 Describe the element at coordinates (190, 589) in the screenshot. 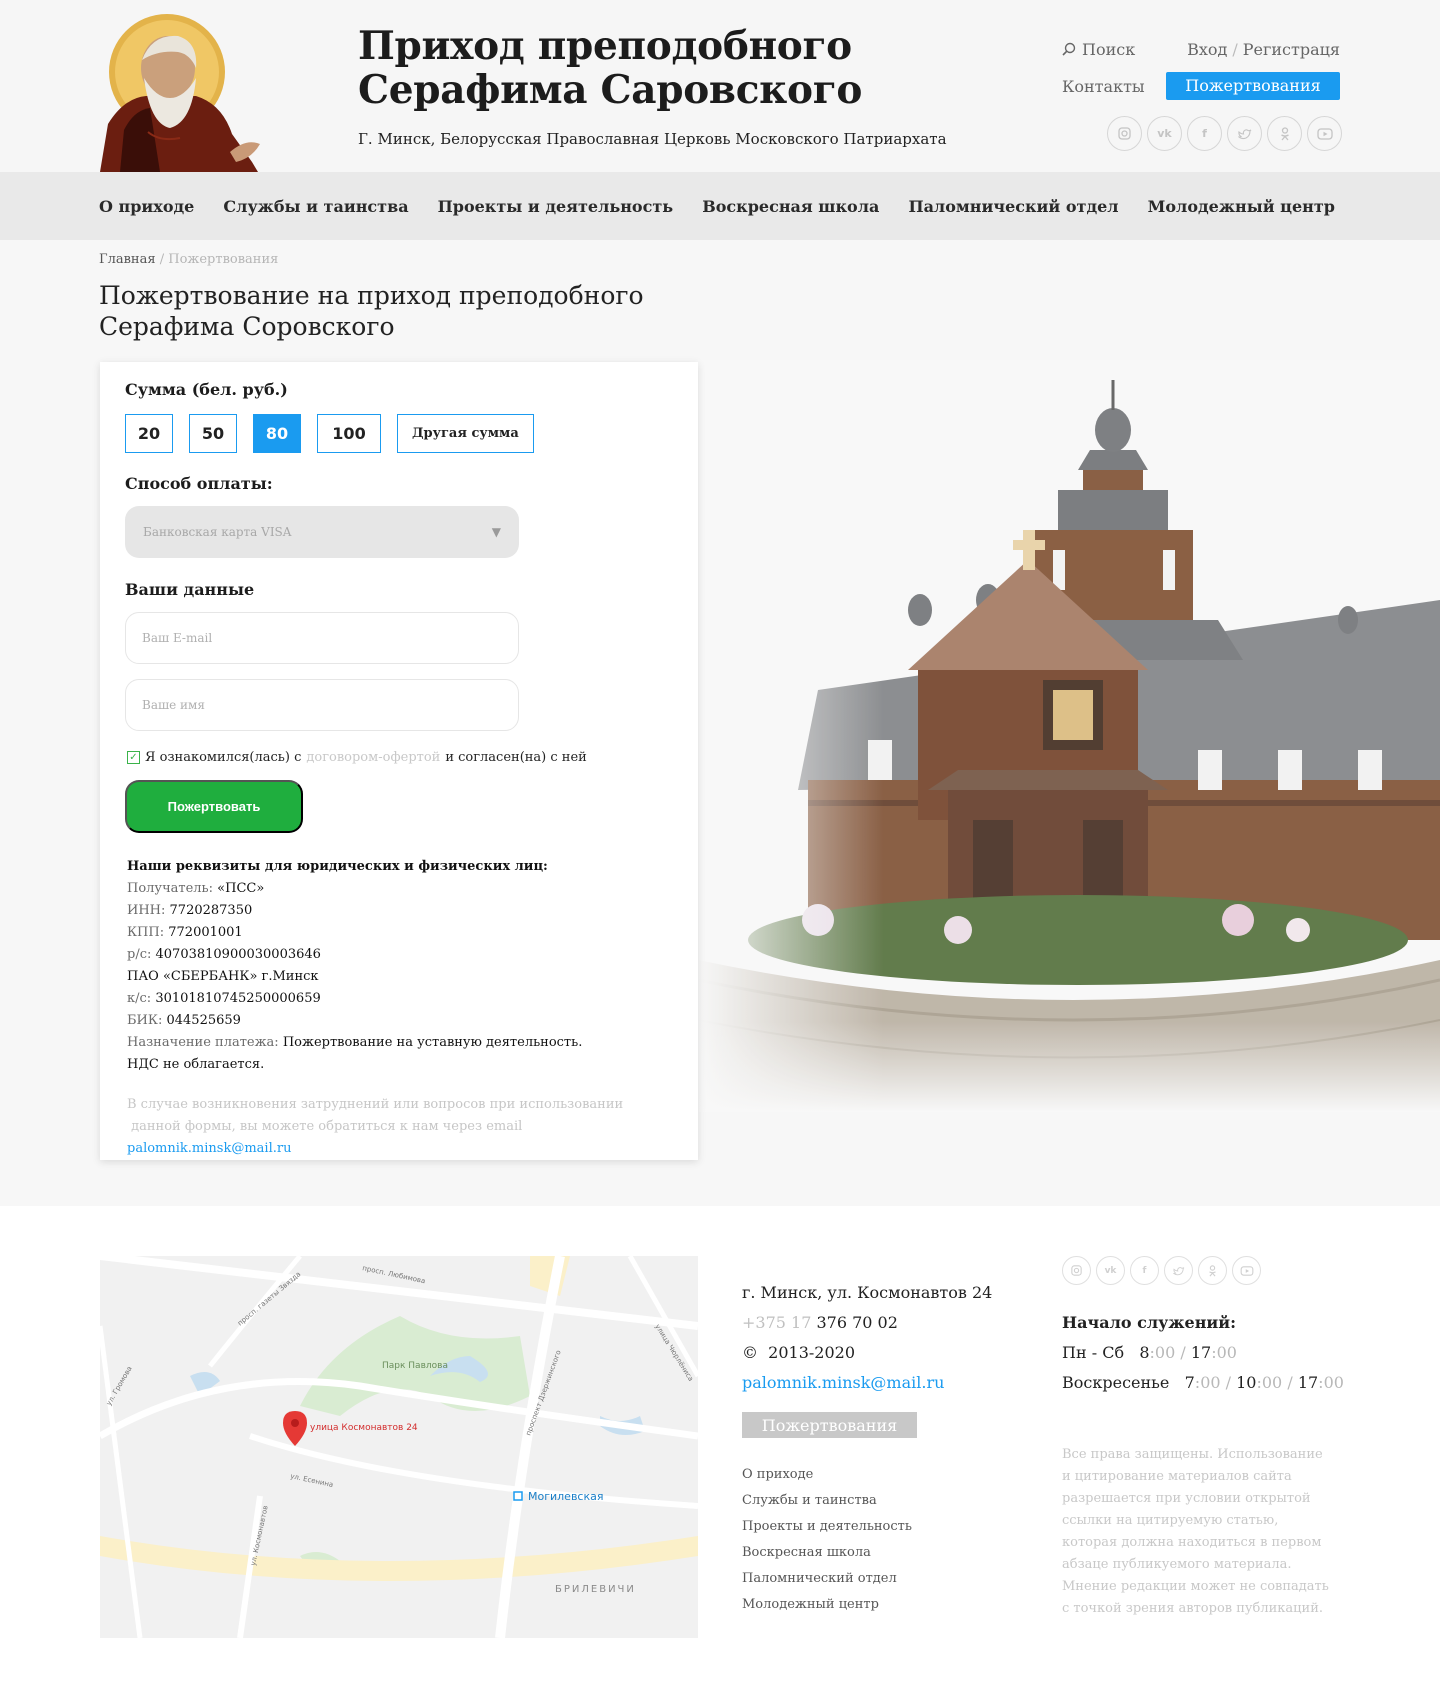

I see `your-data-label: Ваши данные` at that location.